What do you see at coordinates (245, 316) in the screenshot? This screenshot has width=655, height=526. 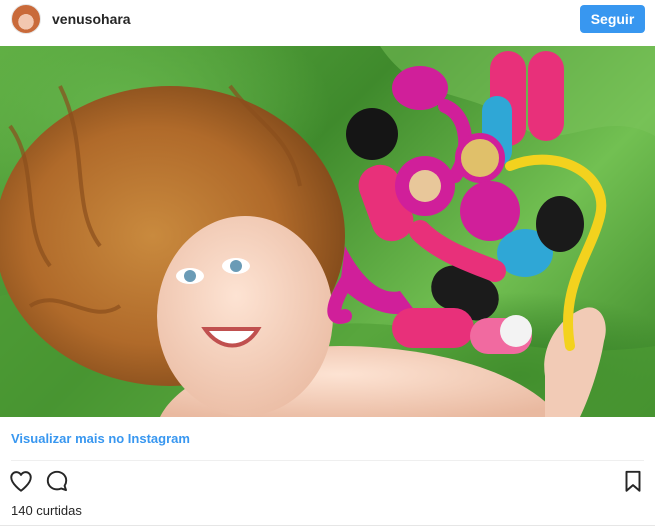 I see `face-shape` at bounding box center [245, 316].